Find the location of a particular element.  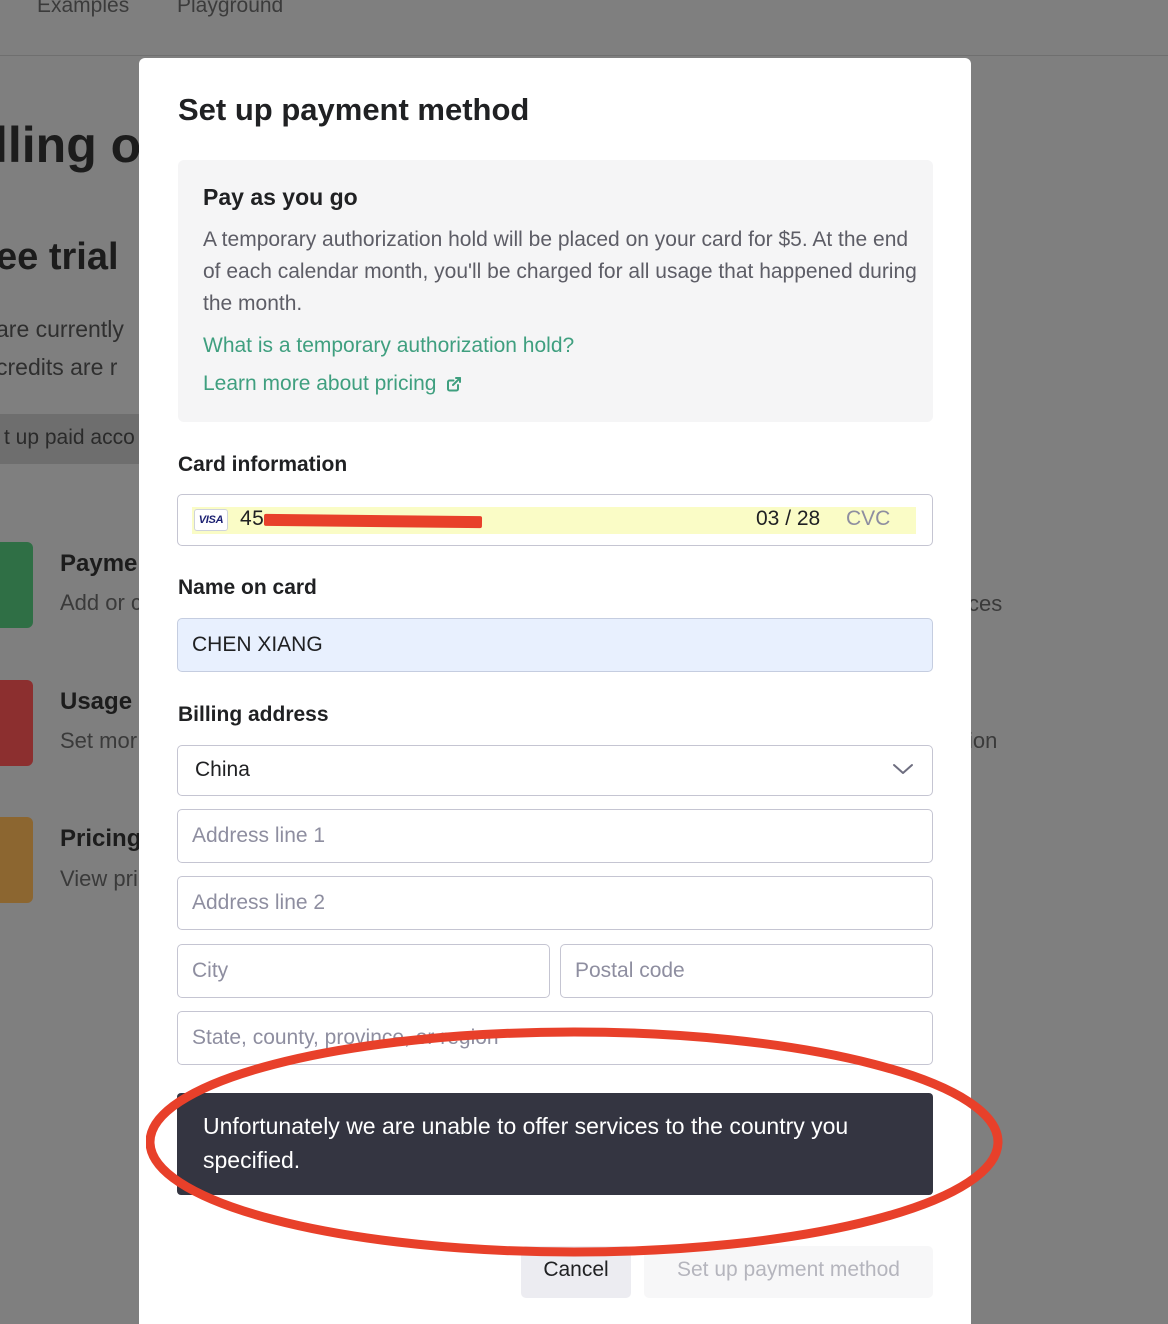

page-title: lling o is located at coordinates (71, 145).